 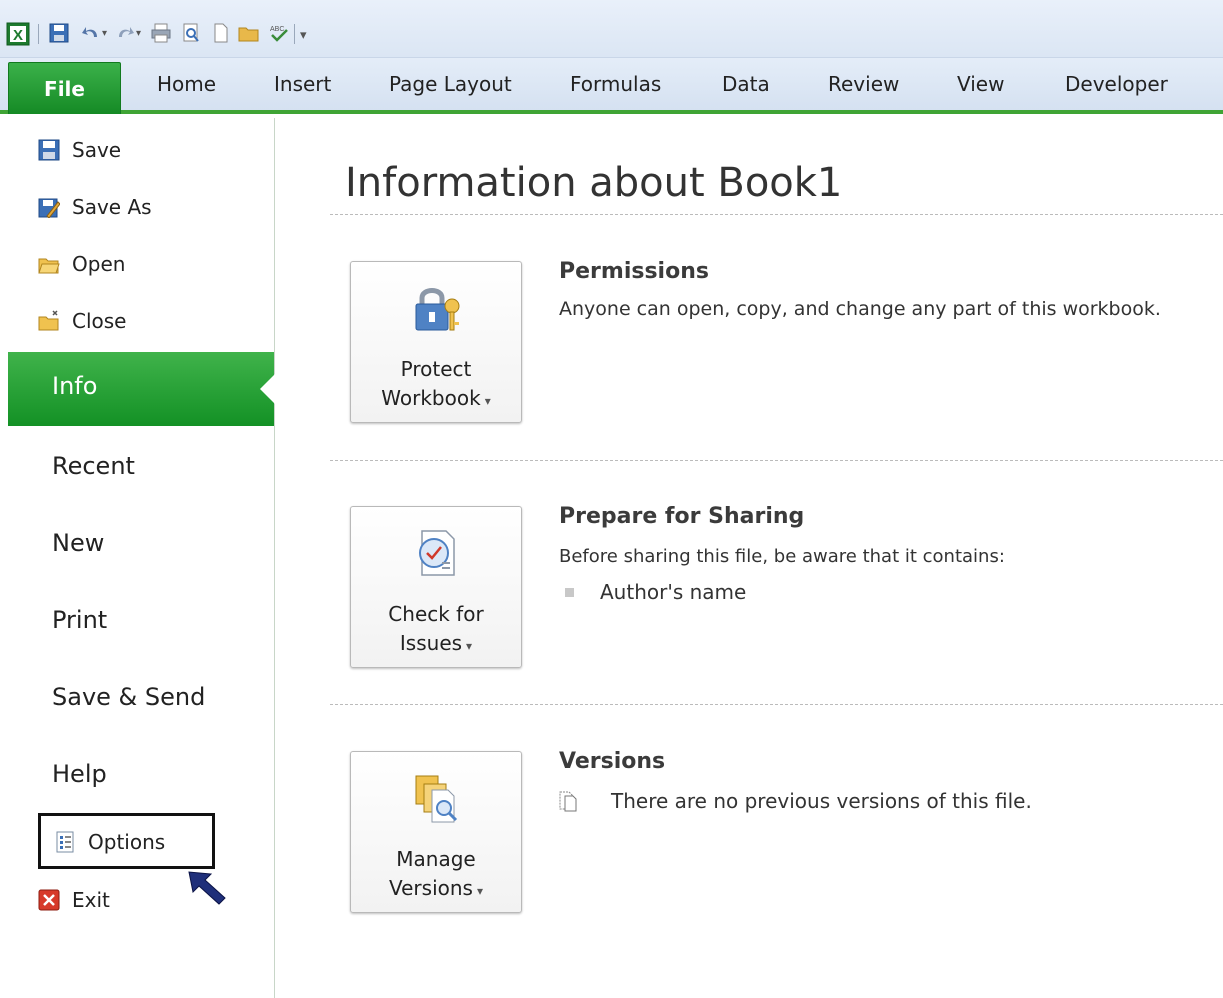 What do you see at coordinates (75, 386) in the screenshot?
I see `info-label: Info` at bounding box center [75, 386].